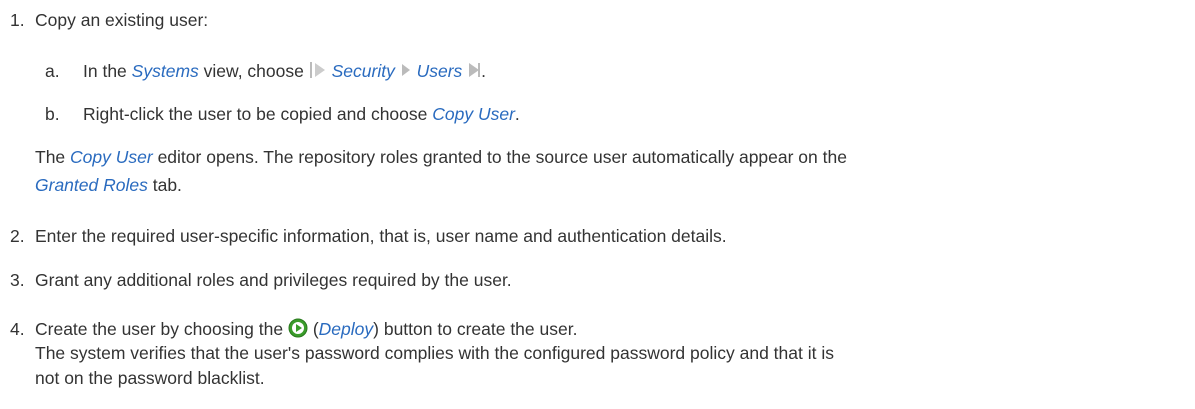 This screenshot has height=409, width=1195. Describe the element at coordinates (363, 71) in the screenshot. I see `security-link: Security` at that location.